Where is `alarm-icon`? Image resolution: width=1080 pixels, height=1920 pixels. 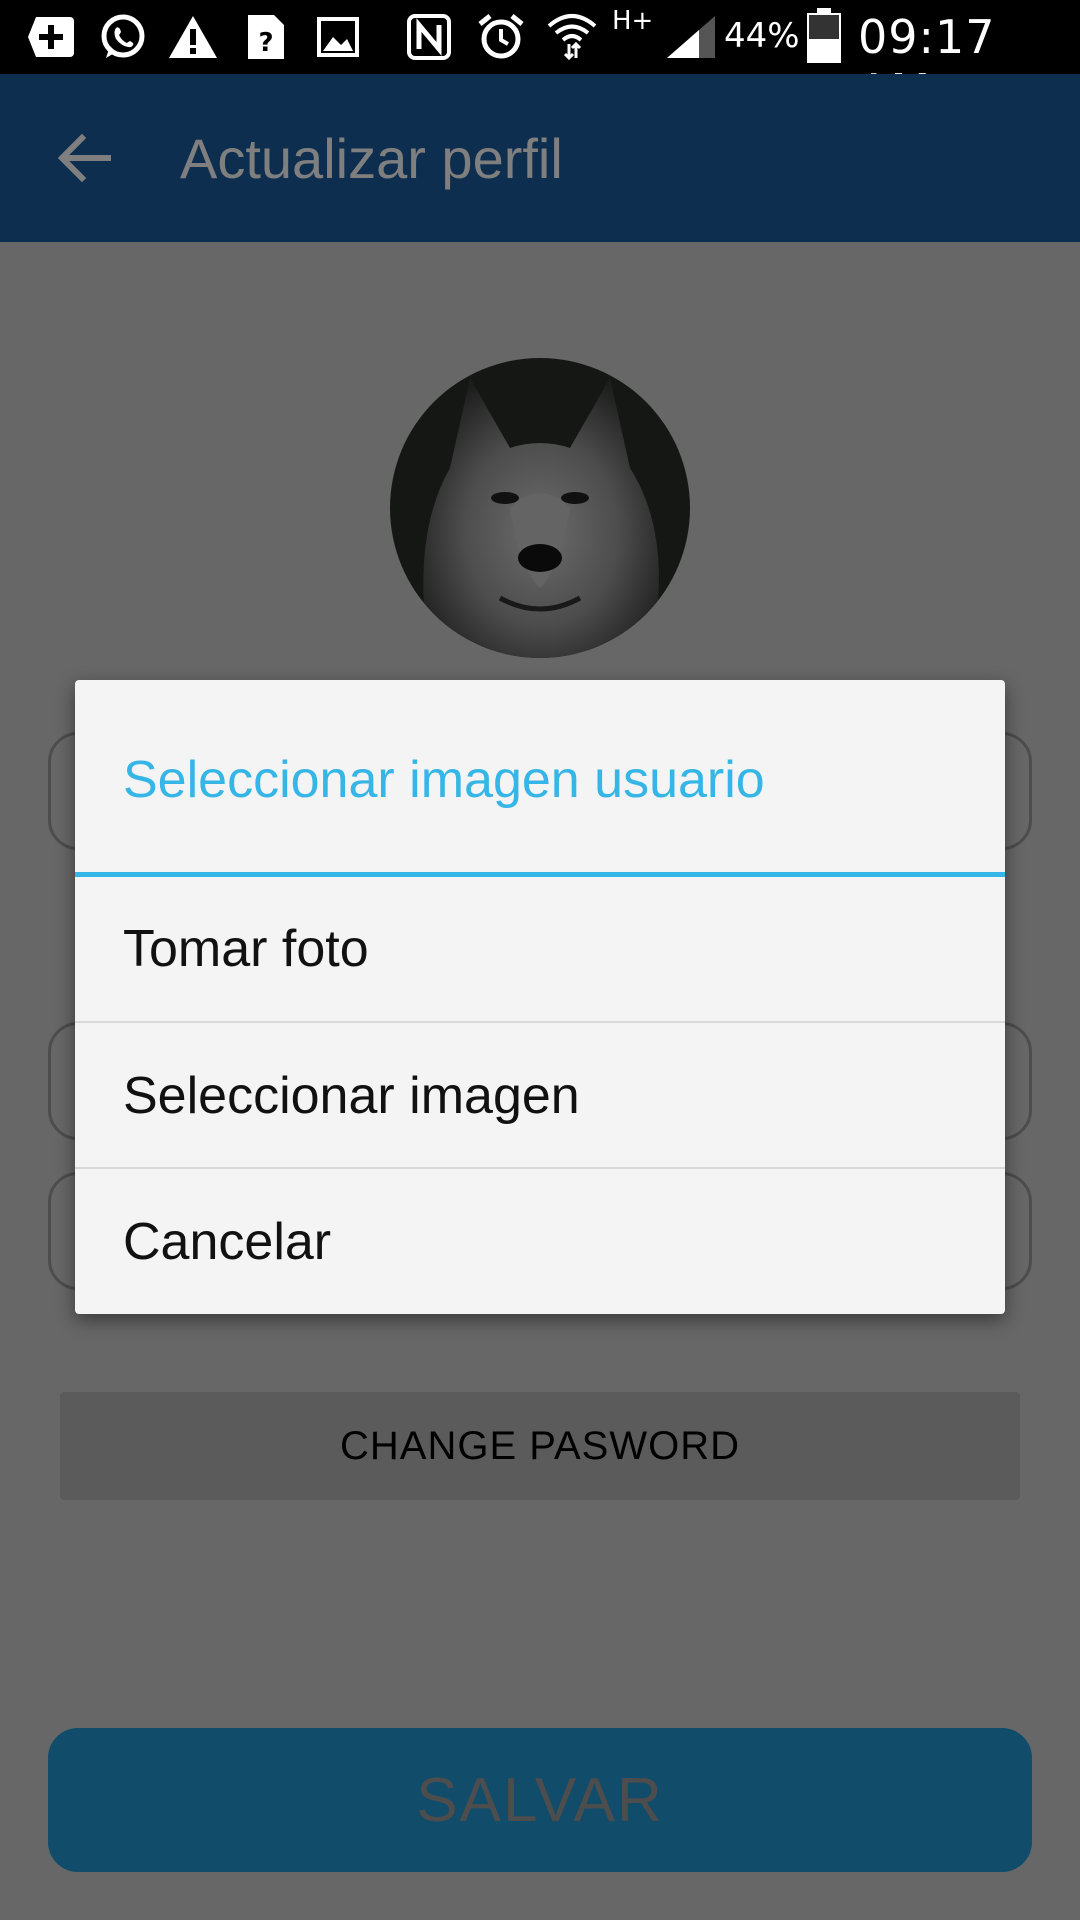 alarm-icon is located at coordinates (501, 37).